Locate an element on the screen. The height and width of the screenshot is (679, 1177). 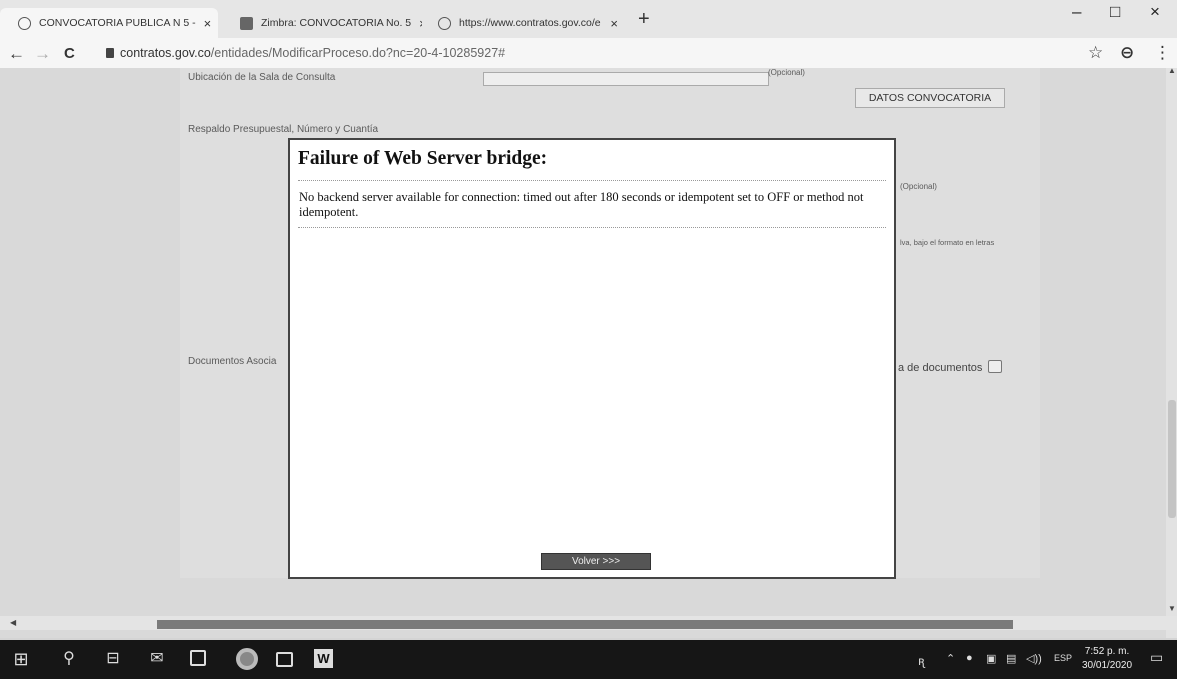
tab-bar: CONVOCATORIA PUBLICA N 5 - × Zimbra is located at coordinates (588, 19).